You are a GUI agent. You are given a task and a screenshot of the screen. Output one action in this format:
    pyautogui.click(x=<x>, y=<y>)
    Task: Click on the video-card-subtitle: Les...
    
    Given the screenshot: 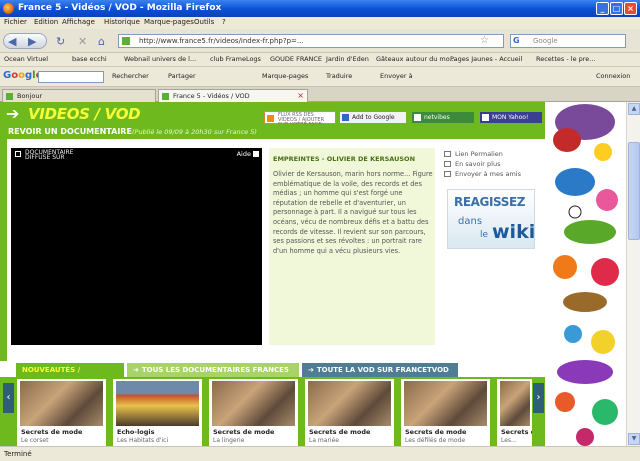 What is the action you would take?
    pyautogui.click(x=509, y=440)
    